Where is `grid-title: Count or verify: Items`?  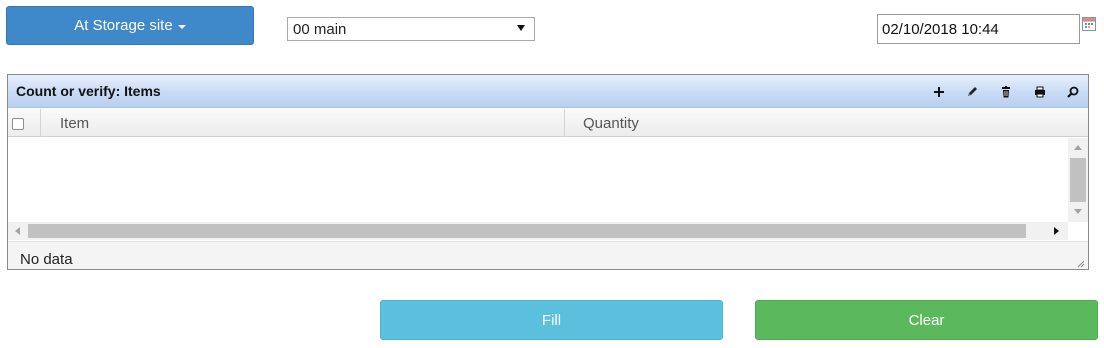 grid-title: Count or verify: Items is located at coordinates (88, 91).